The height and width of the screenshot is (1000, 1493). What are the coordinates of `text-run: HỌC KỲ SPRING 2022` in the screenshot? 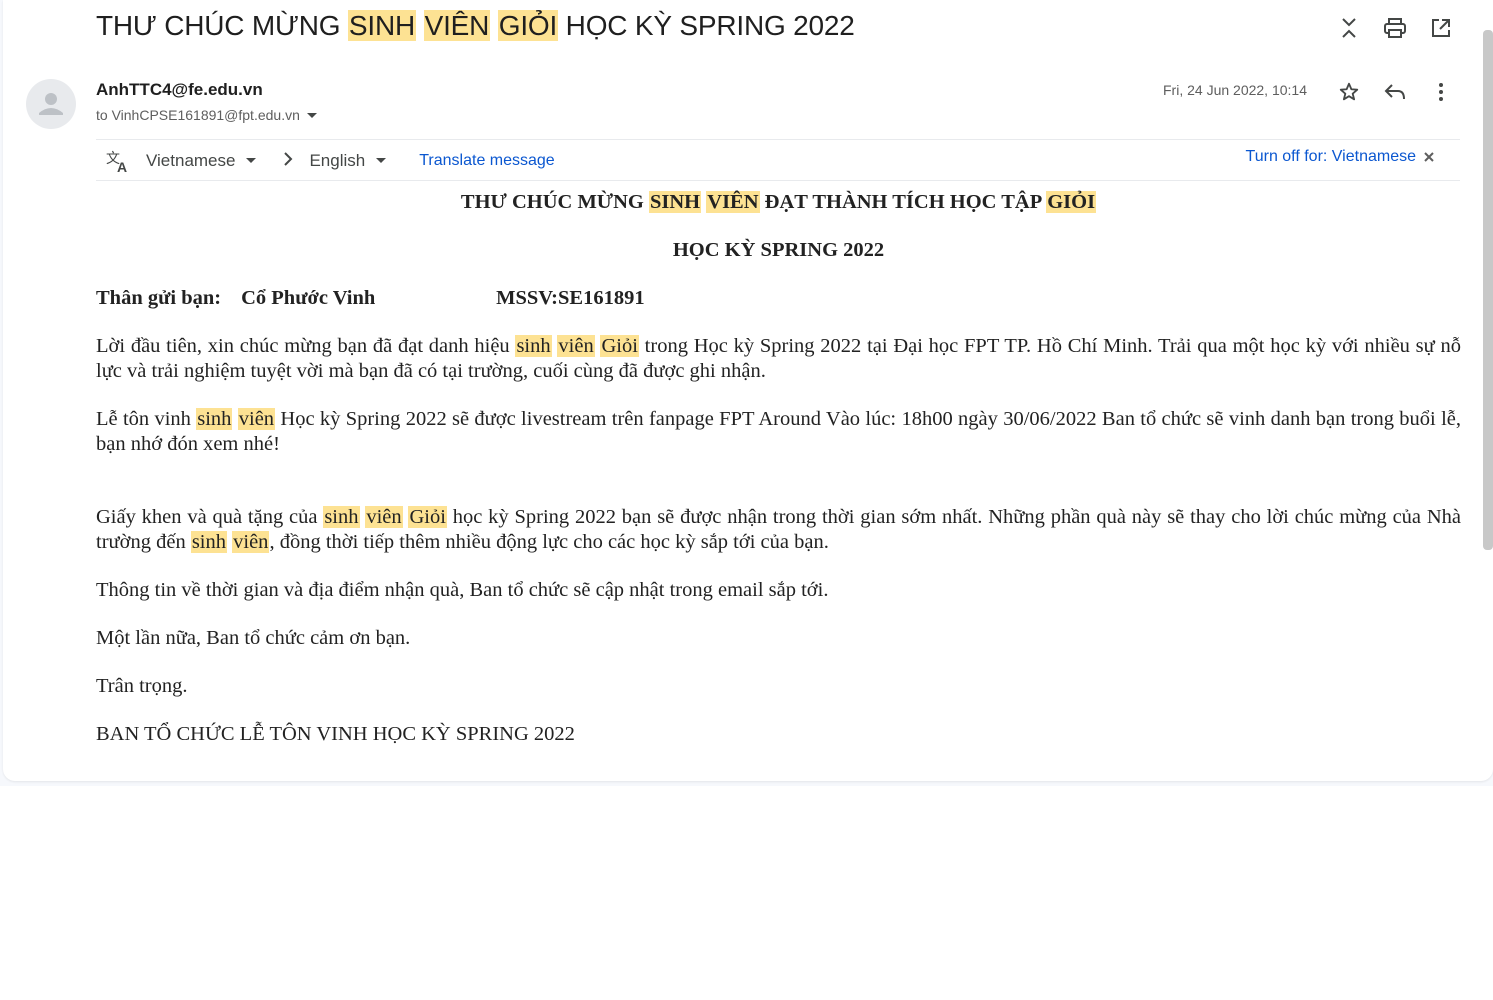 It's located at (706, 25).